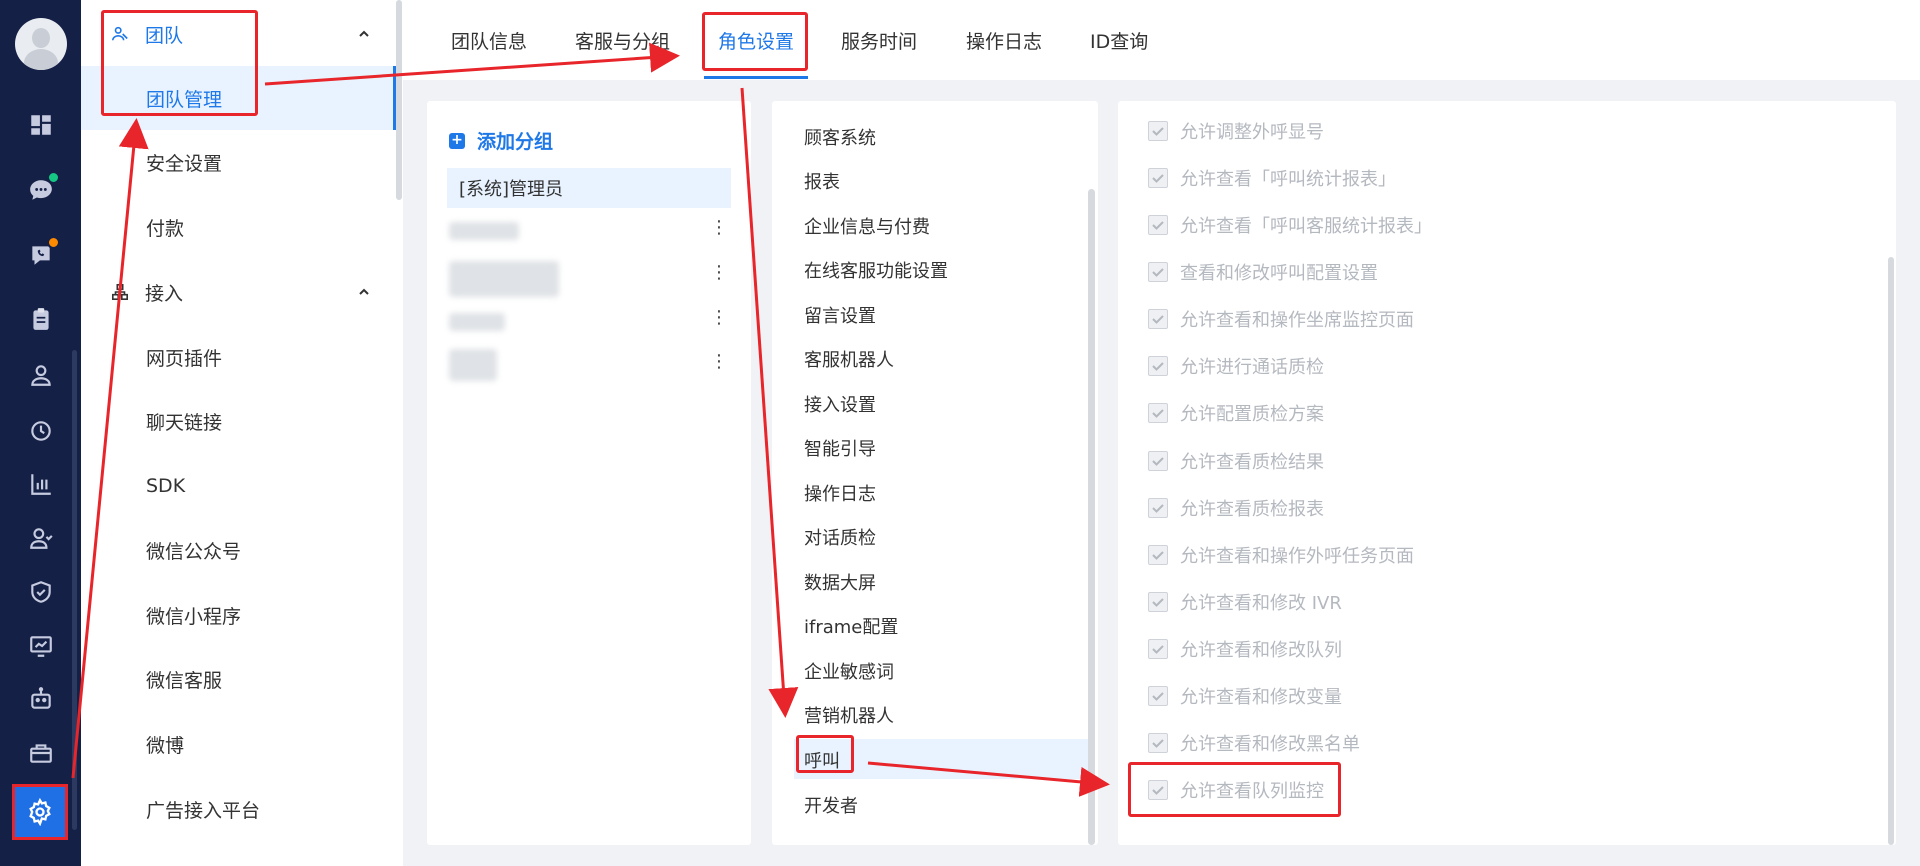  I want to click on permission-item: 允许查看和修改黑名单, so click(1254, 743).